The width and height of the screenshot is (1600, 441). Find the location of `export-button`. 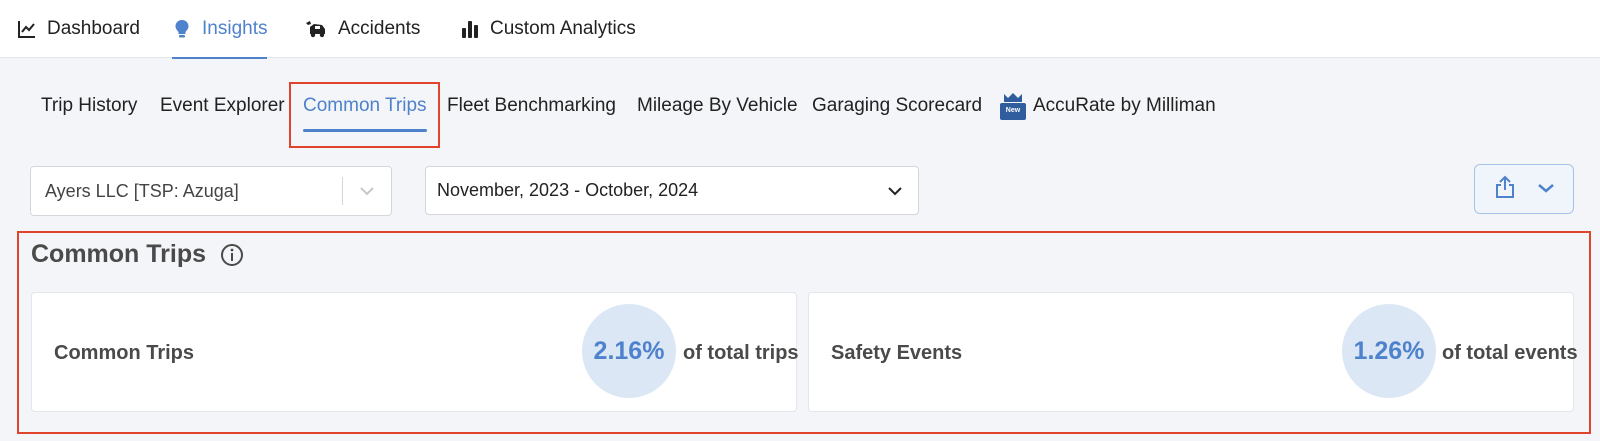

export-button is located at coordinates (1524, 189).